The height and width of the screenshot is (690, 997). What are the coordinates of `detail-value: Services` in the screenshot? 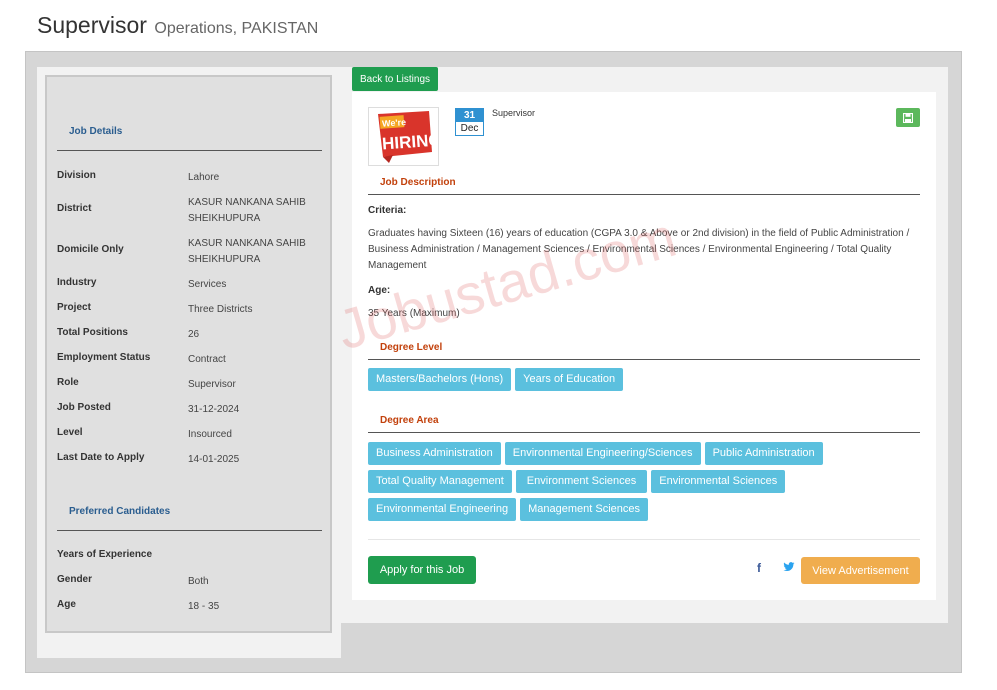 It's located at (207, 284).